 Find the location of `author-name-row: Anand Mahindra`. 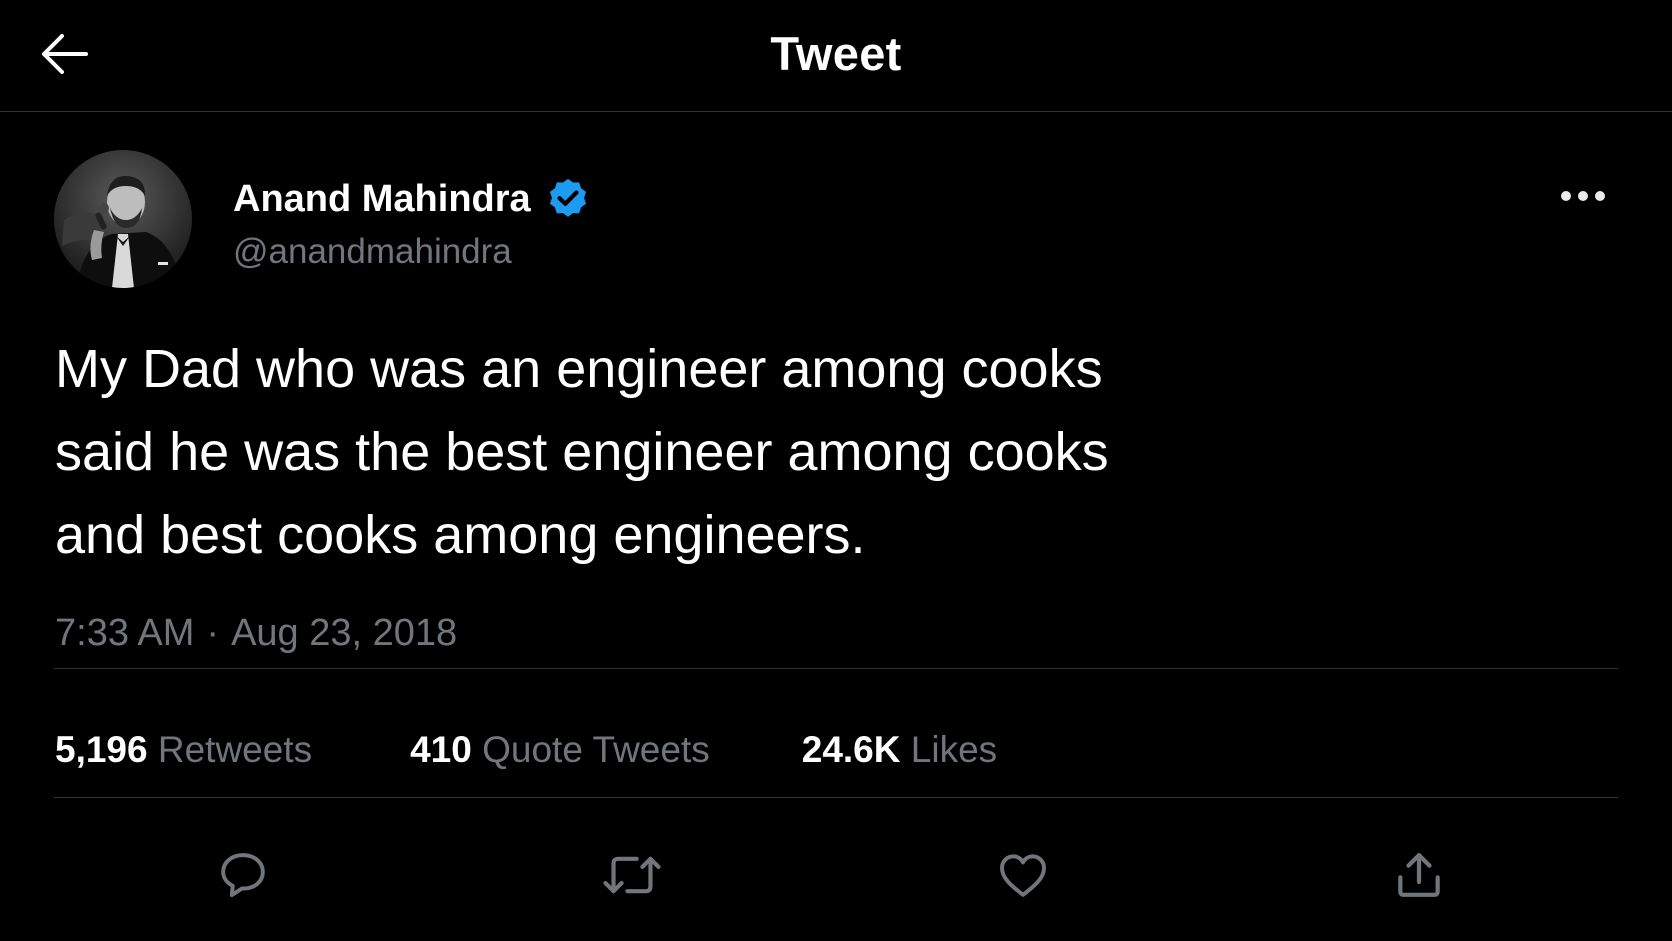

author-name-row: Anand Mahindra is located at coordinates (412, 199).